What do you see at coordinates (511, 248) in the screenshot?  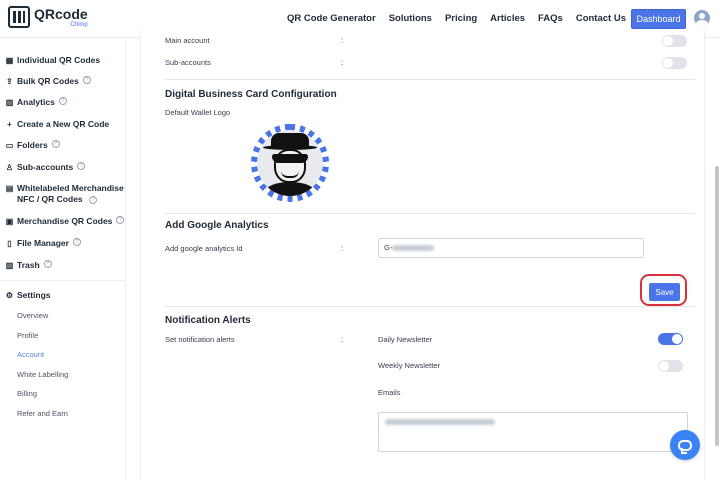 I see `ga-id-input: G-` at bounding box center [511, 248].